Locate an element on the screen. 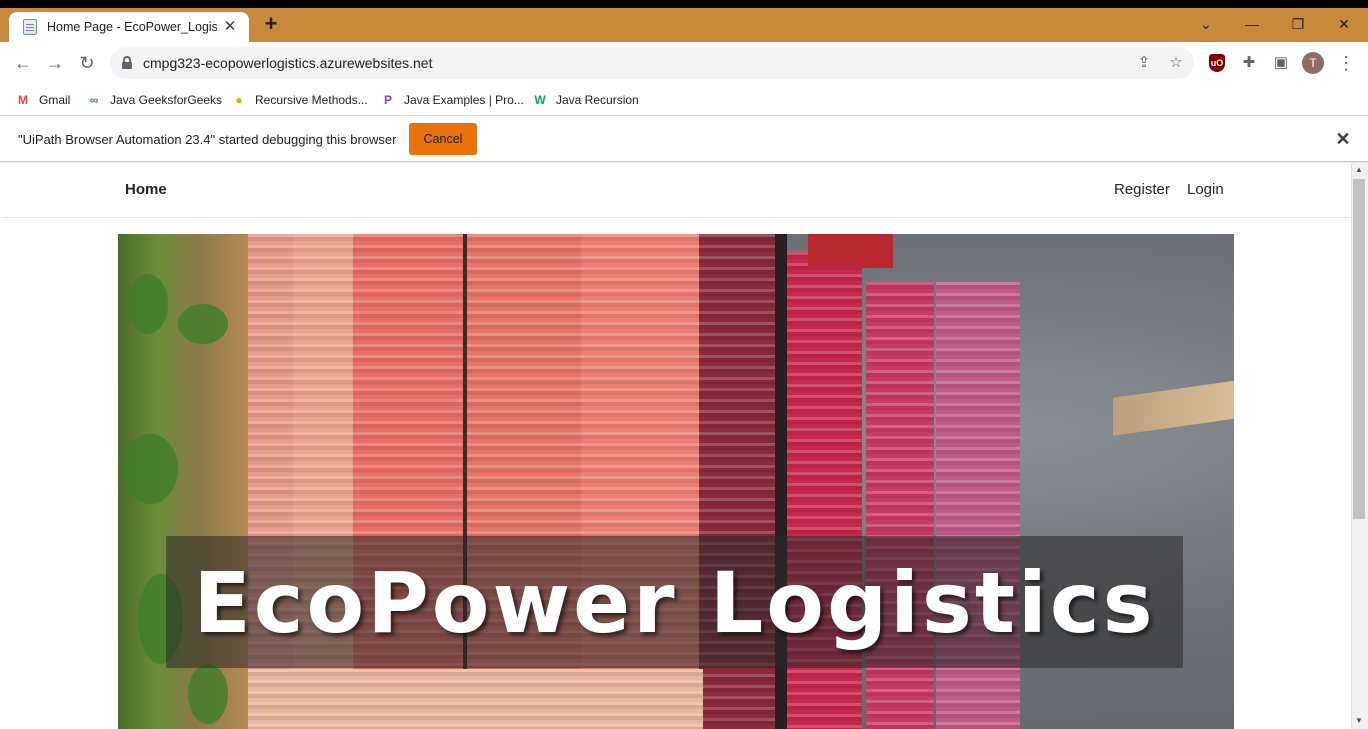 The height and width of the screenshot is (729, 1368). register-link: Register is located at coordinates (1142, 189).